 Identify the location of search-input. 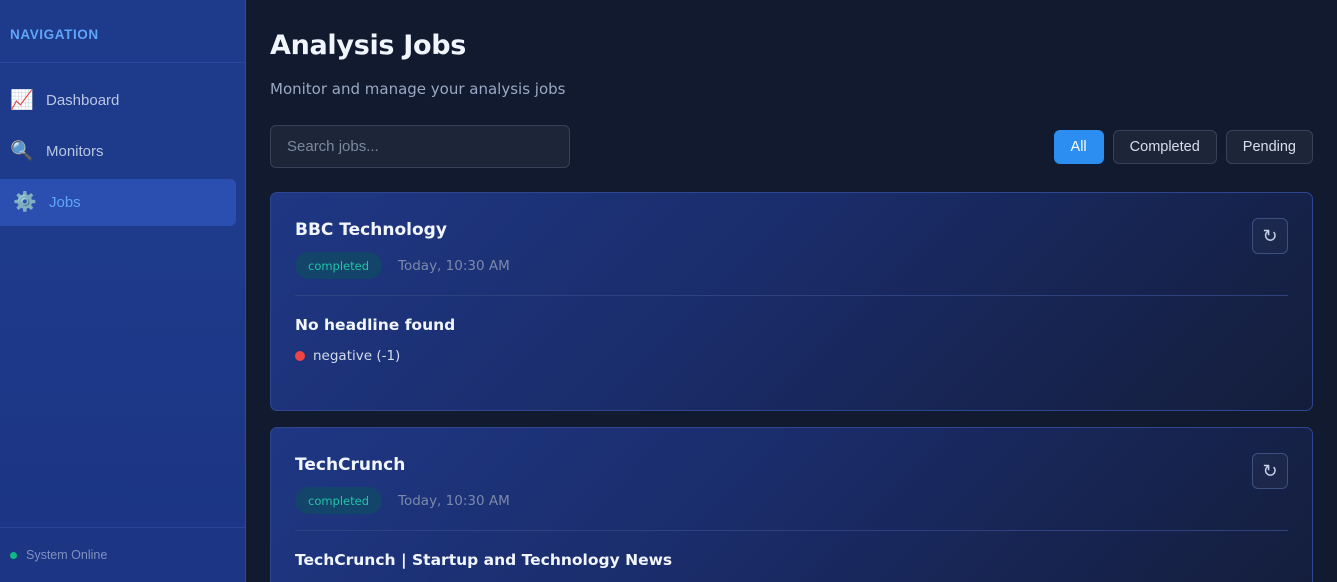
(420, 146).